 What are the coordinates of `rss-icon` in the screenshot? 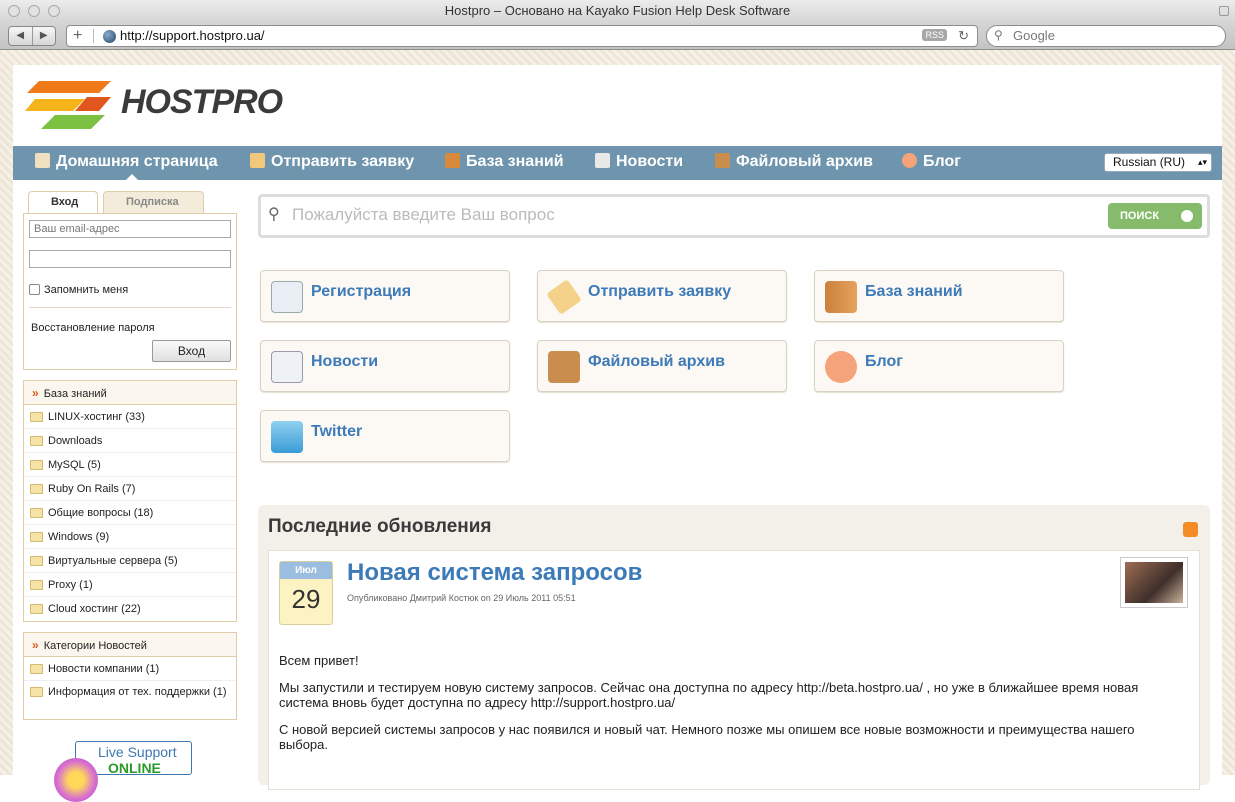 It's located at (1190, 529).